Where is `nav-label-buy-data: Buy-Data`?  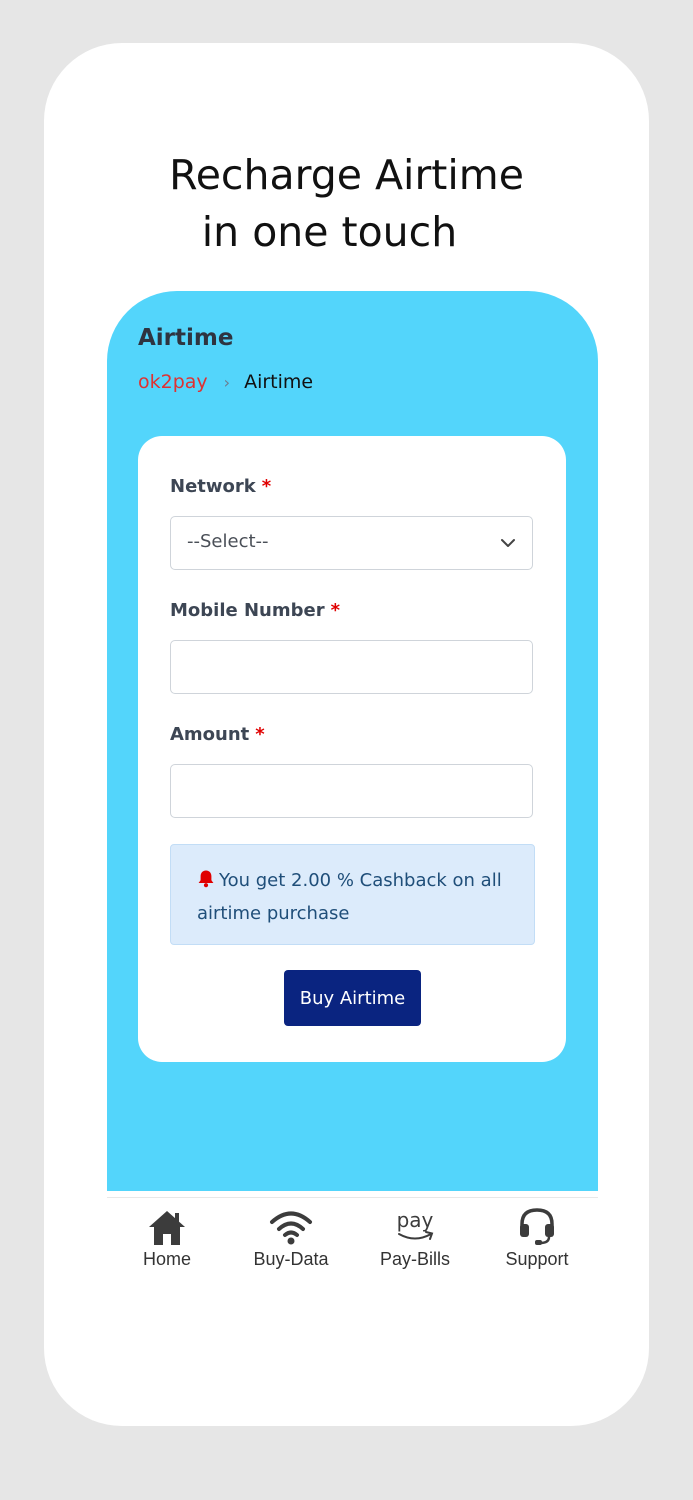 nav-label-buy-data: Buy-Data is located at coordinates (291, 1259).